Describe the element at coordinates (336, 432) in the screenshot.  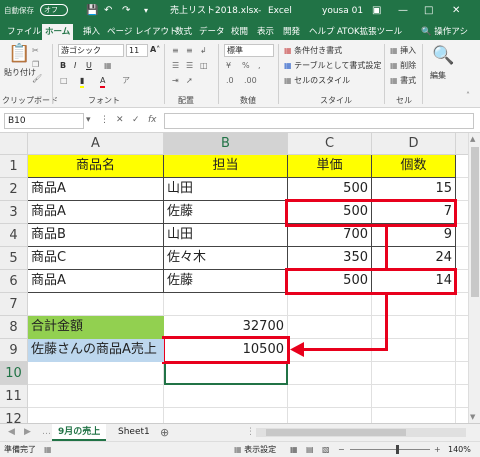
I see `hscroll-thumb` at that location.